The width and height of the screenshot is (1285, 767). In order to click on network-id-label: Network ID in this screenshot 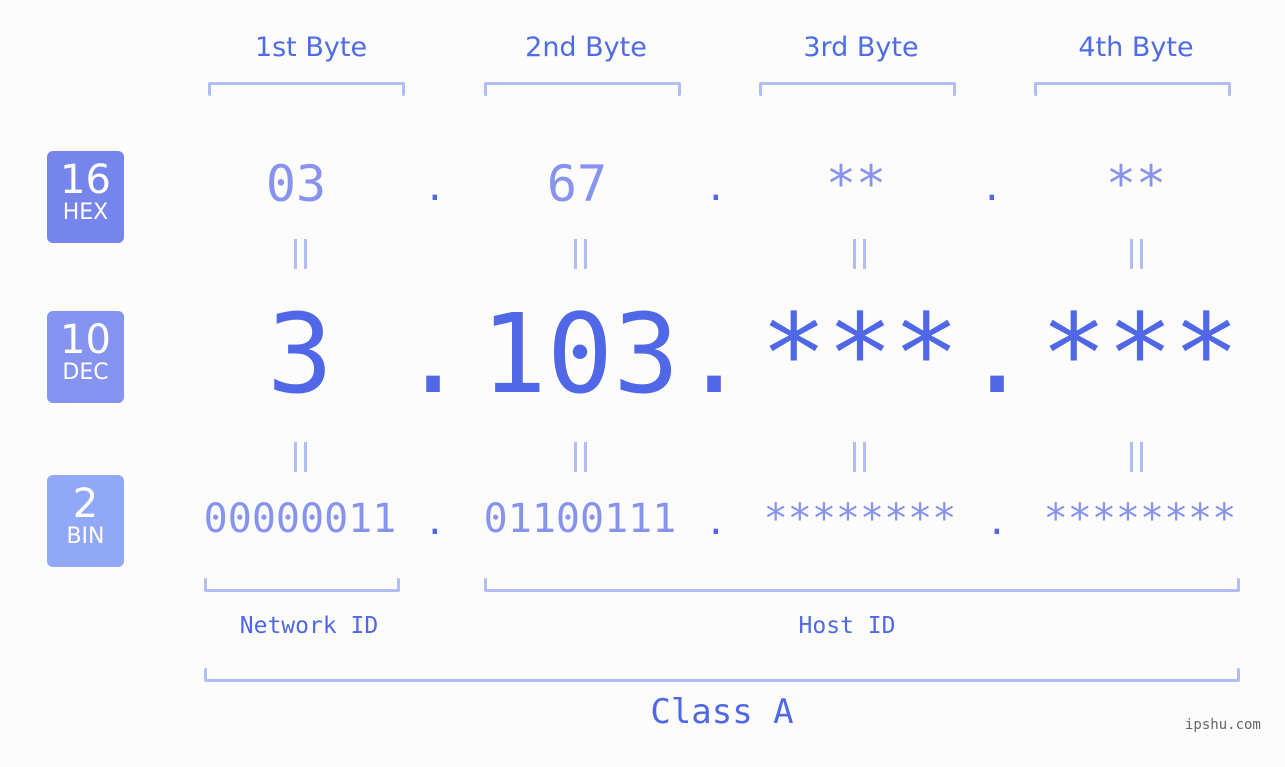, I will do `click(309, 626)`.